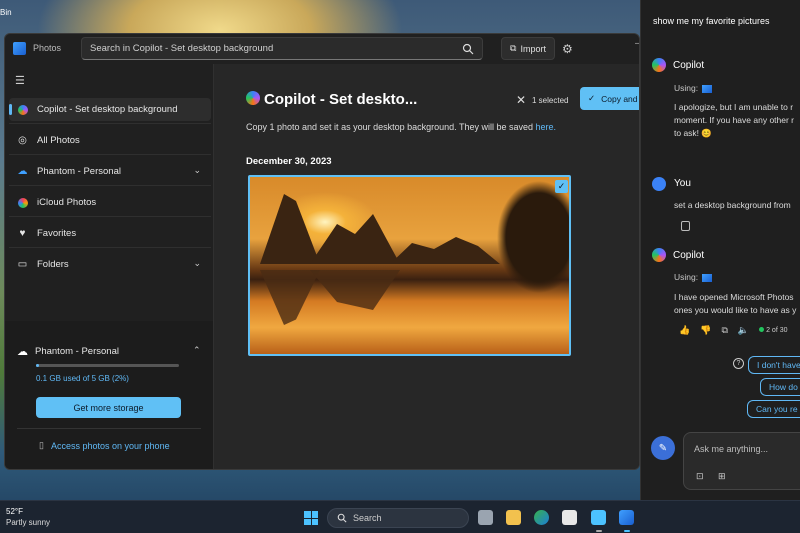 Image resolution: width=800 pixels, height=533 pixels. Describe the element at coordinates (569, 517) in the screenshot. I see `store-icon` at that location.